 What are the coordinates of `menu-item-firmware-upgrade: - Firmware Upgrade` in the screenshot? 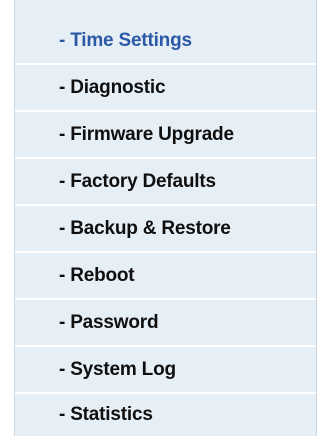 It's located at (165, 135).